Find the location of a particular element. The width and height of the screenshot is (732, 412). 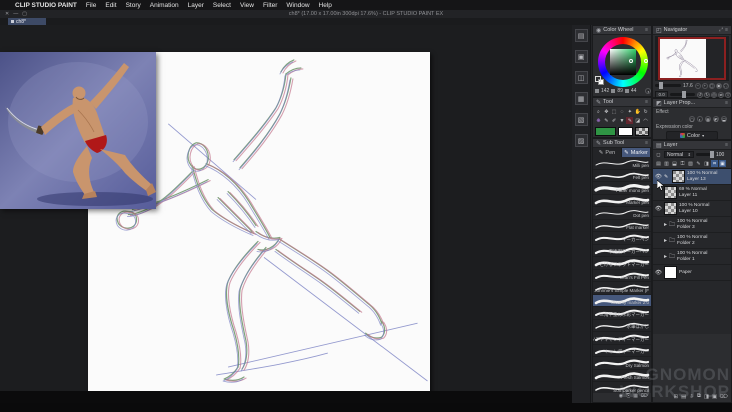

reset-view-icon: ▽ is located at coordinates (728, 94).